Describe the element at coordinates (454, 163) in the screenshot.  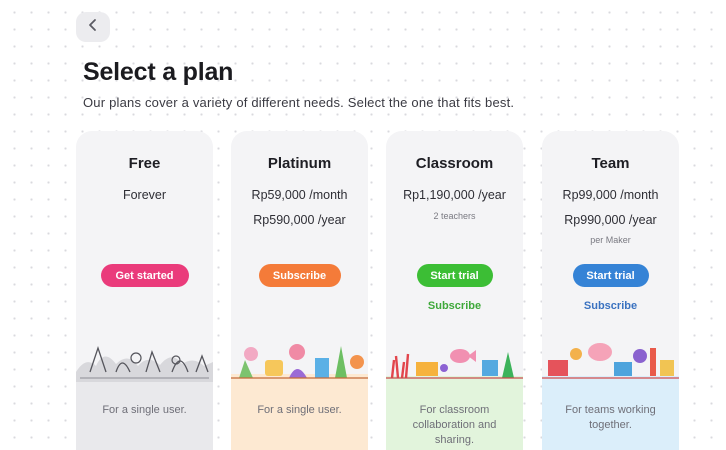
I see `plan-name: Classroom` at that location.